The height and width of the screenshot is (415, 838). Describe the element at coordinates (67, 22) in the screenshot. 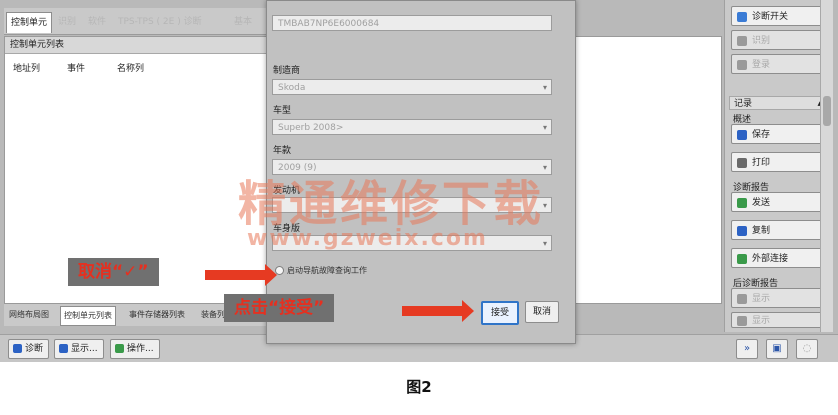

I see `tab-identify: 识别` at that location.